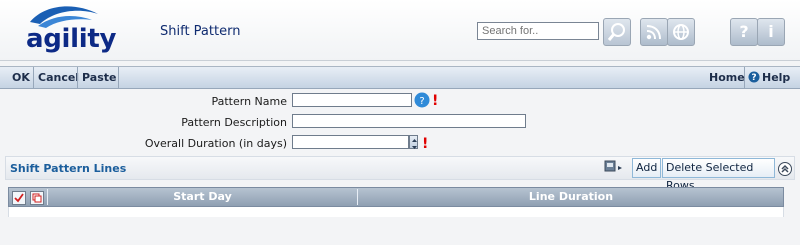 Image resolution: width=800 pixels, height=245 pixels. I want to click on column-line-duration: Line Duration, so click(571, 197).